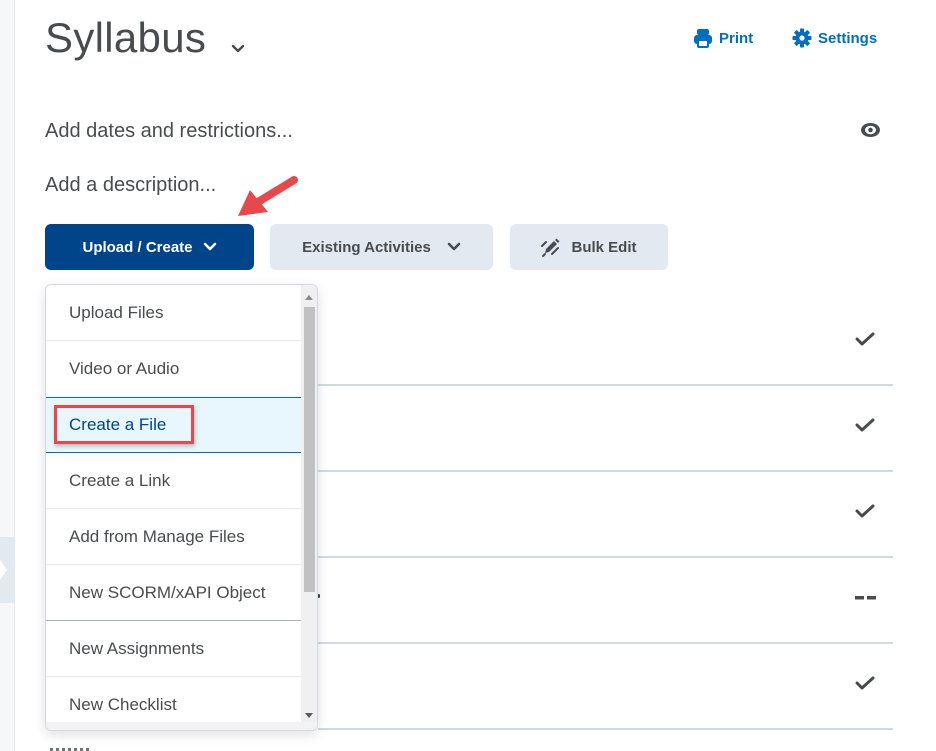 Image resolution: width=936 pixels, height=751 pixels. Describe the element at coordinates (870, 130) in the screenshot. I see `visibility-eye-icon` at that location.